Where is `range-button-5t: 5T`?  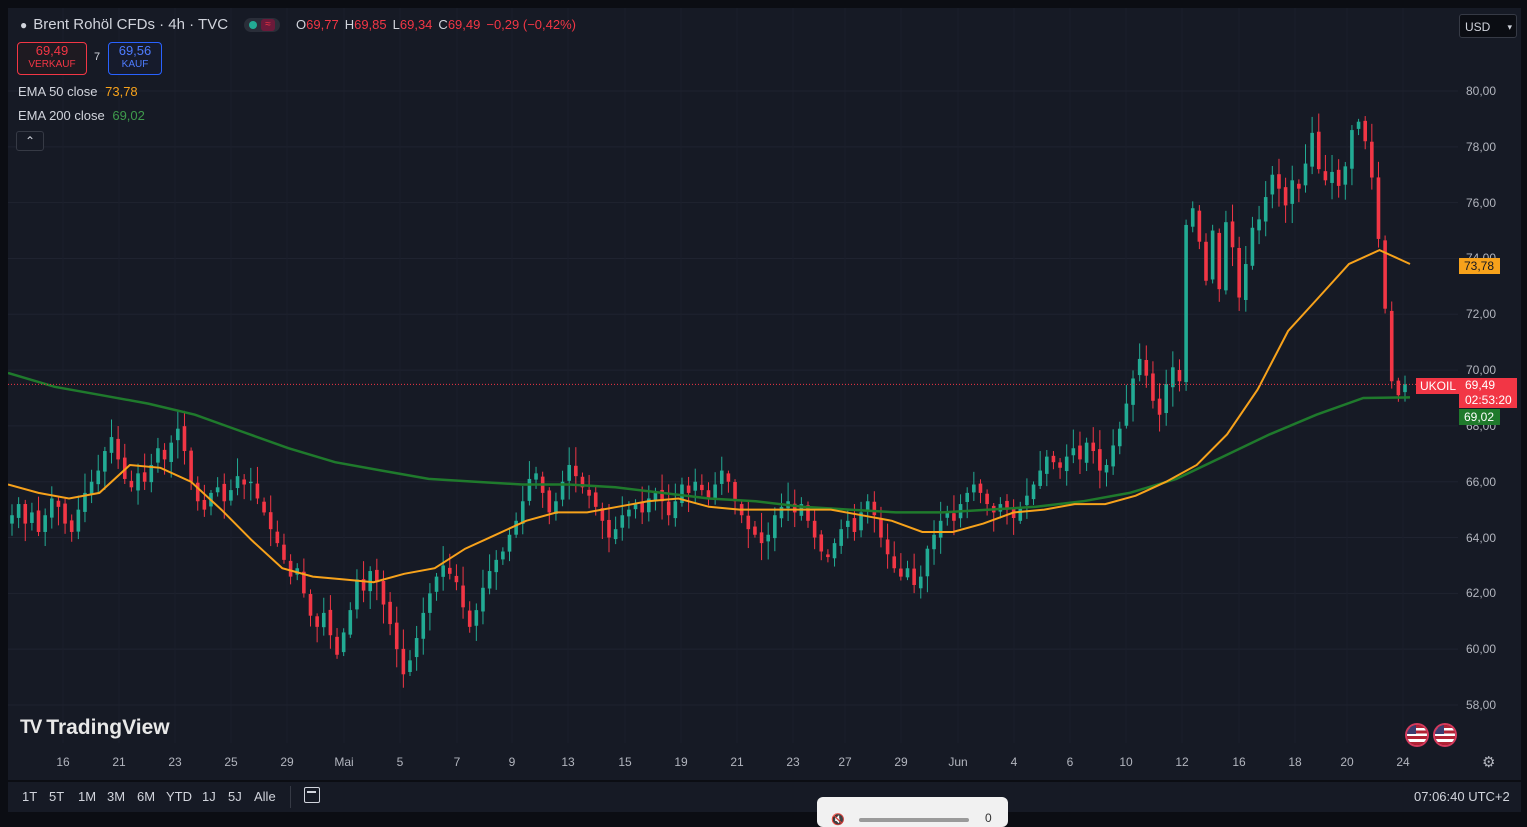
range-button-5t: 5T is located at coordinates (56, 796).